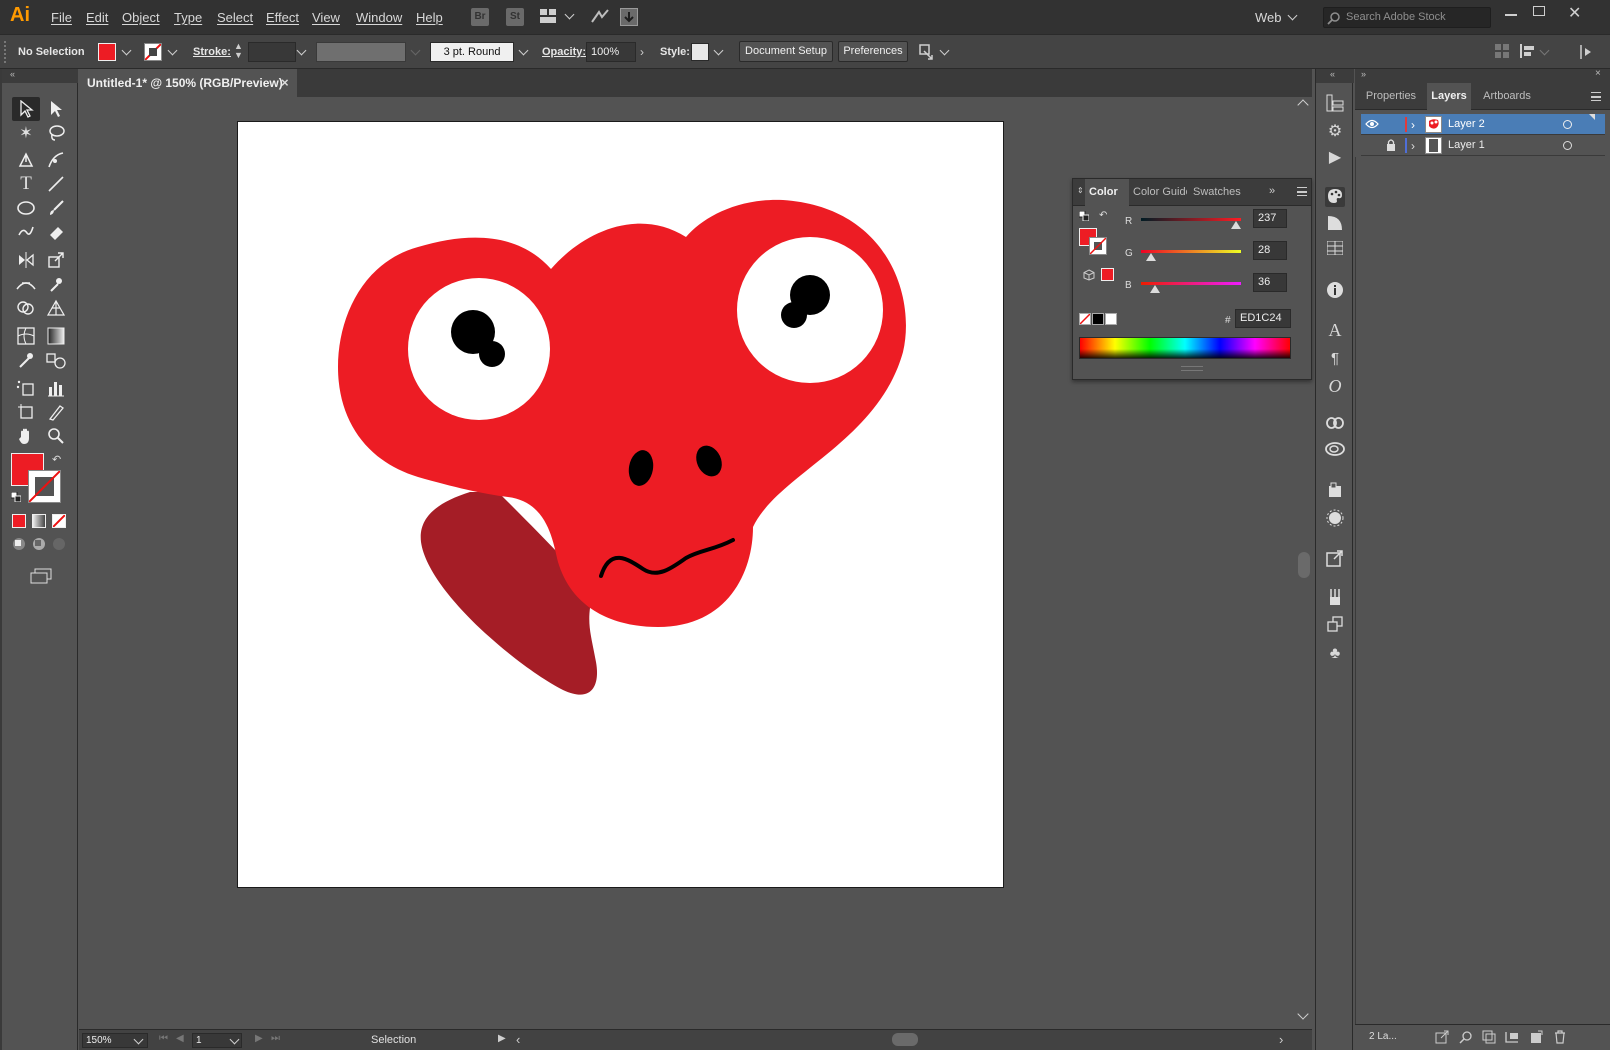 This screenshot has width=1610, height=1050. What do you see at coordinates (1598, 73) in the screenshot?
I see `close-panel-icon: ×` at bounding box center [1598, 73].